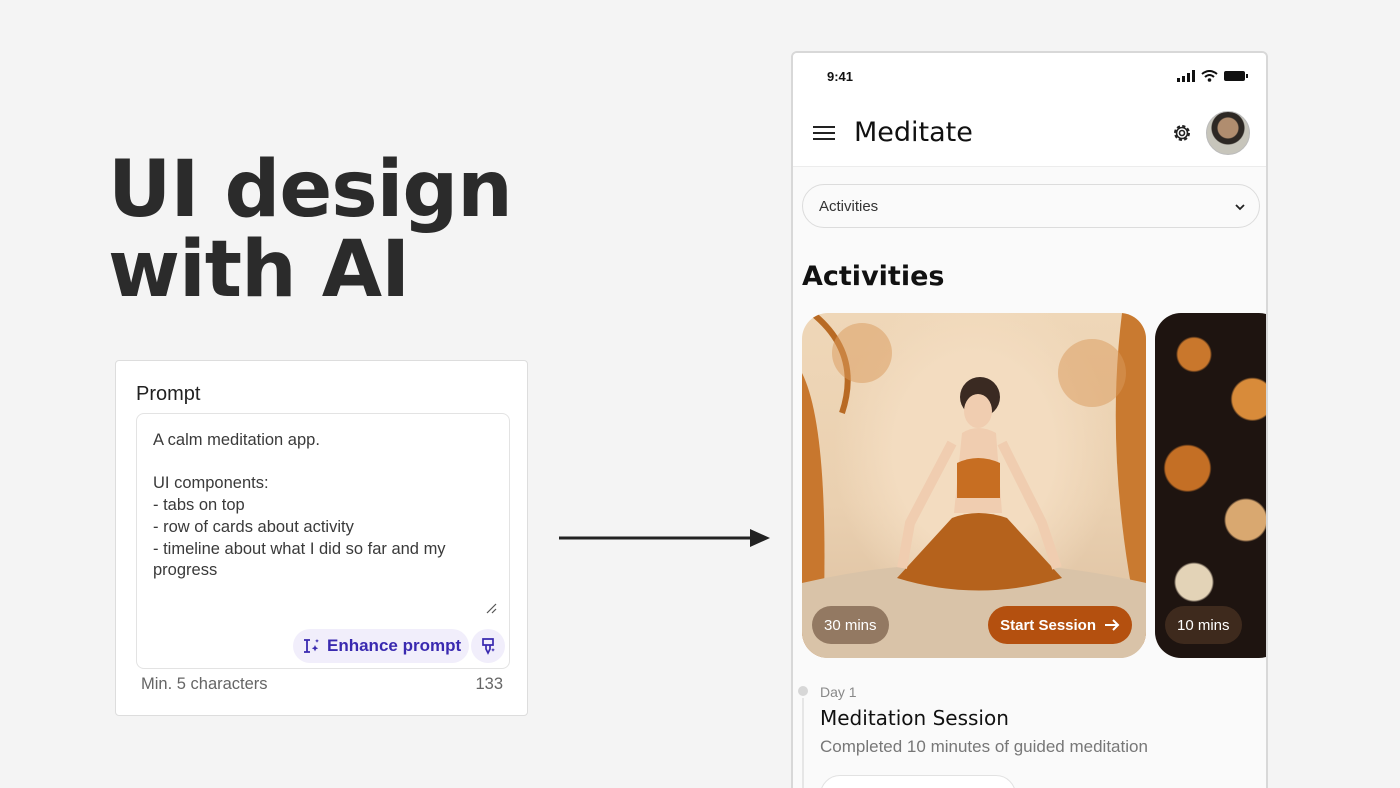 The width and height of the screenshot is (1400, 788). I want to click on prompt-title: Prompt, so click(168, 394).